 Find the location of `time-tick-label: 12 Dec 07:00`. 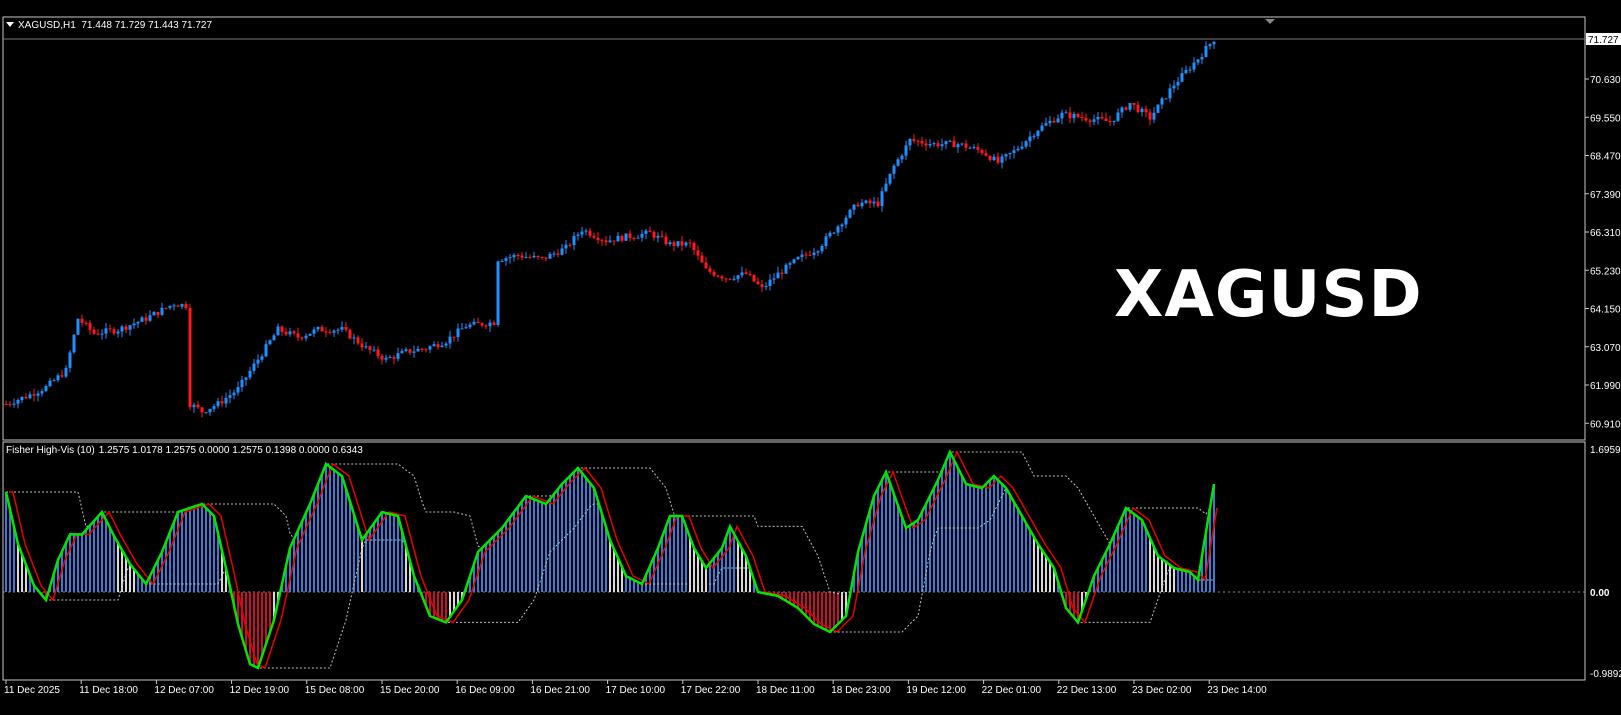

time-tick-label: 12 Dec 07:00 is located at coordinates (184, 690).